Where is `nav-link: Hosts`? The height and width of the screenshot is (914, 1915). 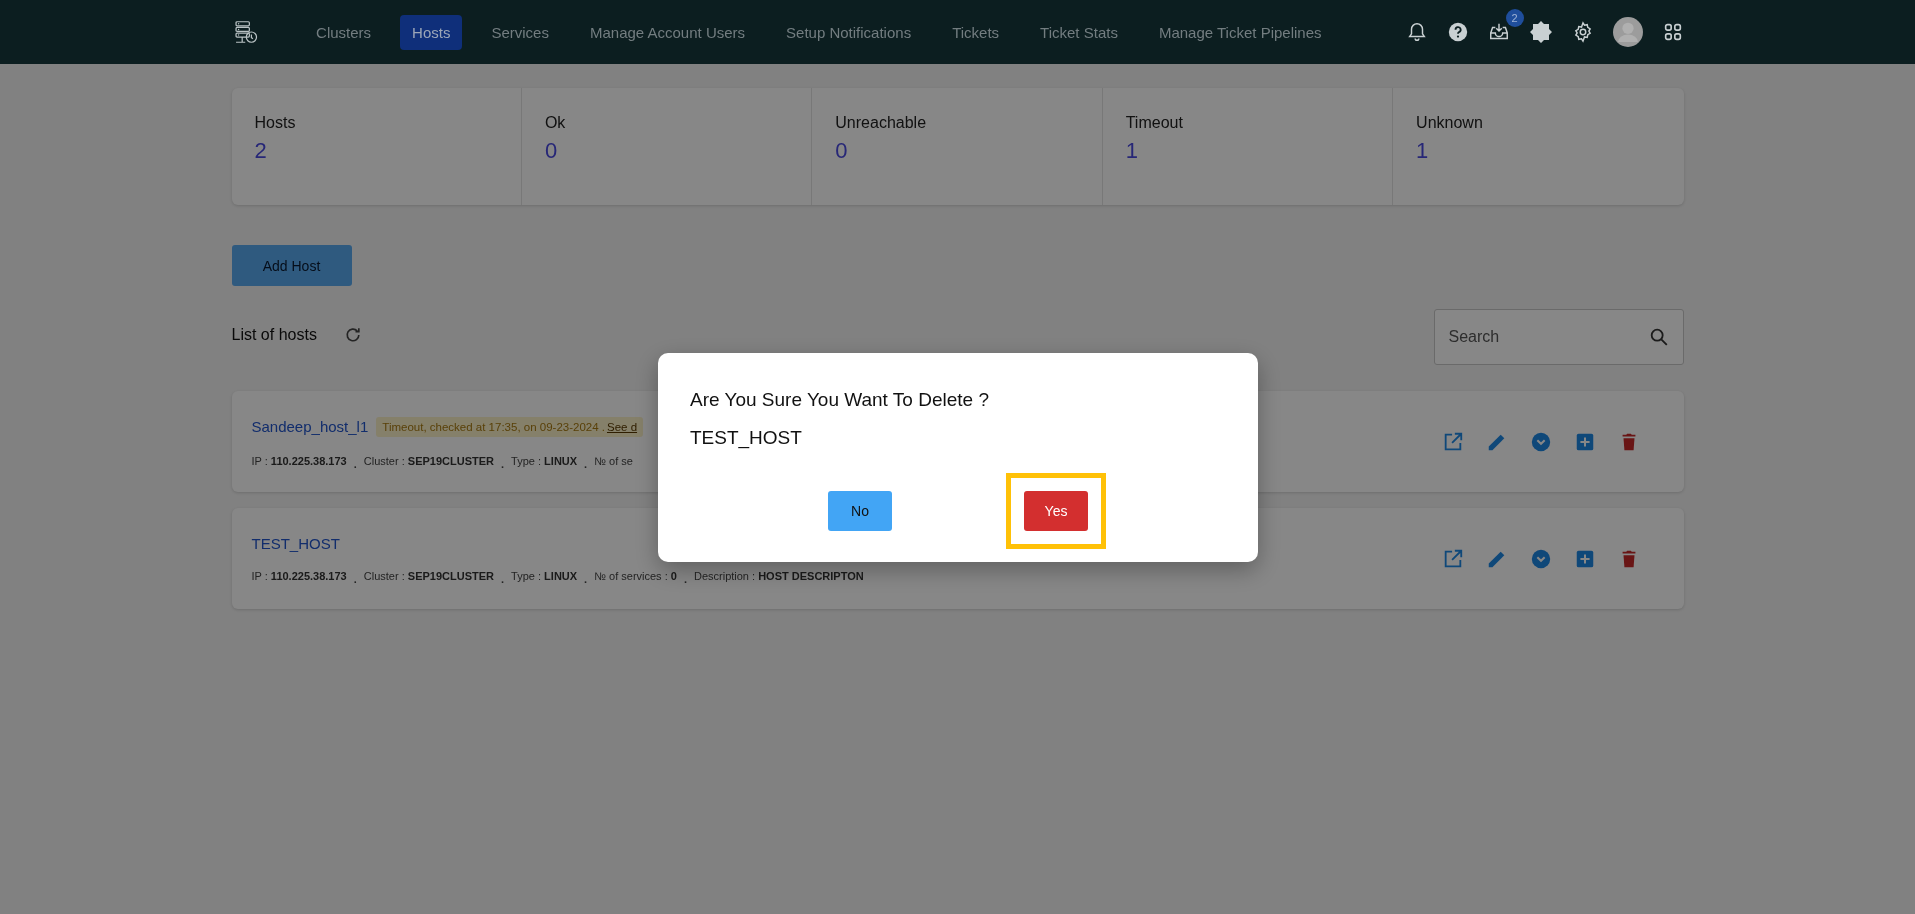 nav-link: Hosts is located at coordinates (431, 32).